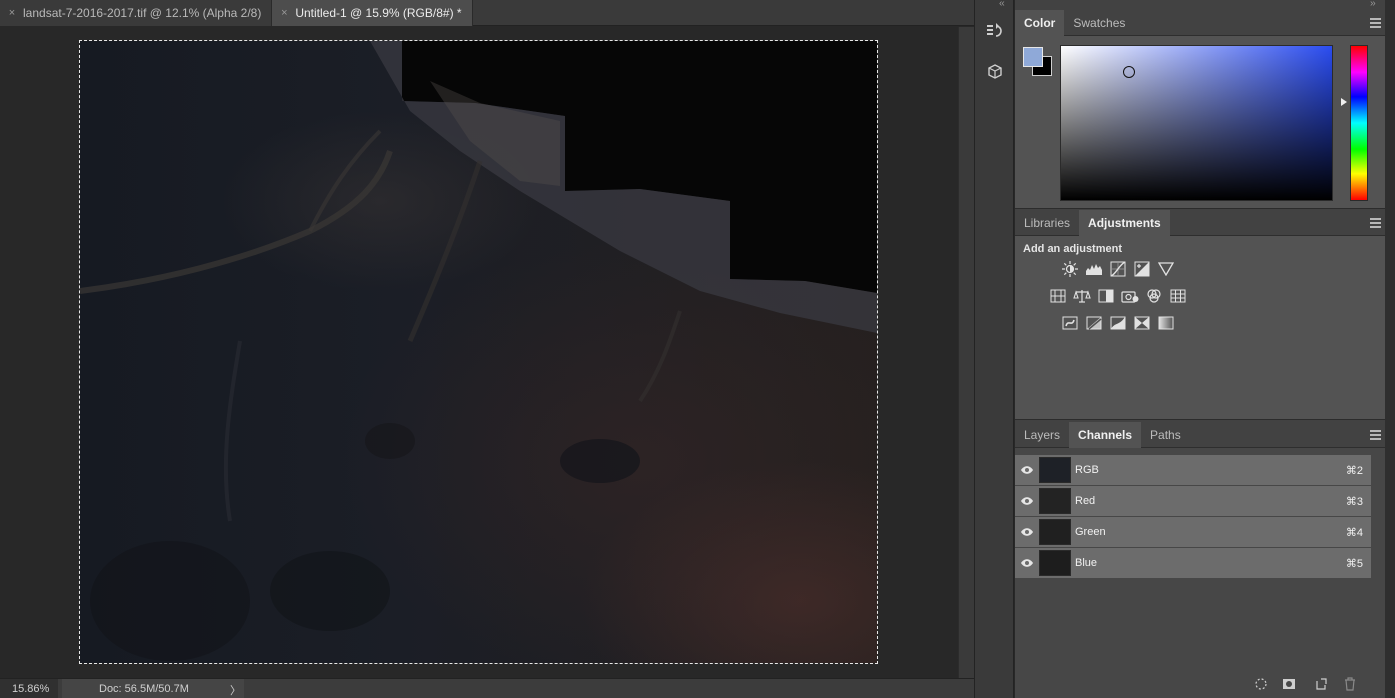 The width and height of the screenshot is (1395, 698). Describe the element at coordinates (1165, 435) in the screenshot. I see `tab-paths: Paths` at that location.